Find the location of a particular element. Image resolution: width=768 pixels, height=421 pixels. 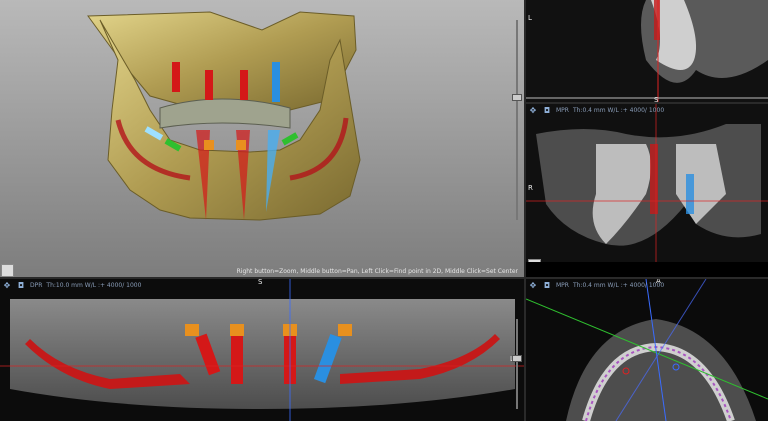

pane-divider-right is located at coordinates (647, 103).